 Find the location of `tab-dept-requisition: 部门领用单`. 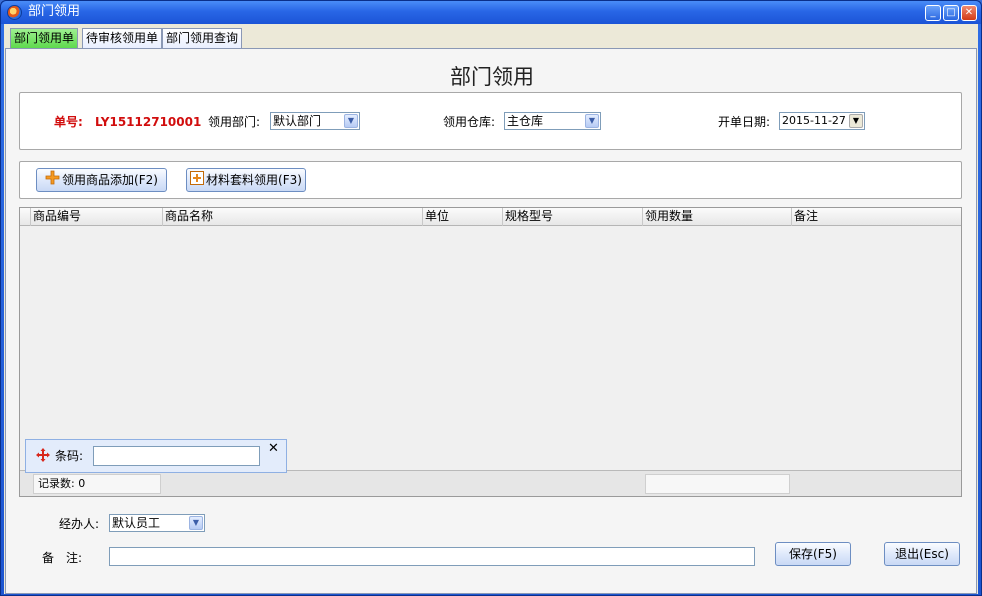

tab-dept-requisition: 部门领用单 is located at coordinates (44, 38).